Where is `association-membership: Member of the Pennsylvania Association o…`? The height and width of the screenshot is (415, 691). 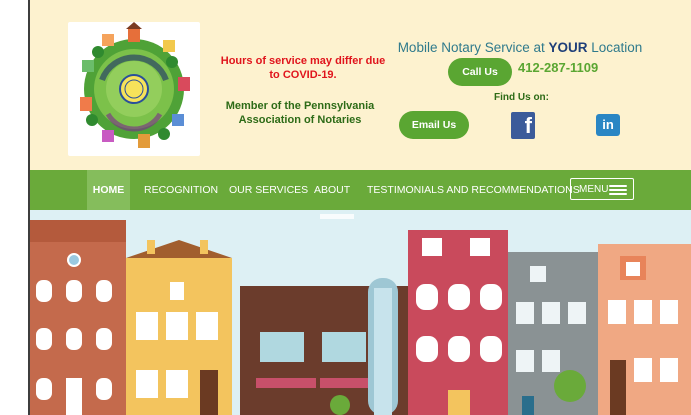 association-membership: Member of the Pennsylvania Association o… is located at coordinates (300, 113).